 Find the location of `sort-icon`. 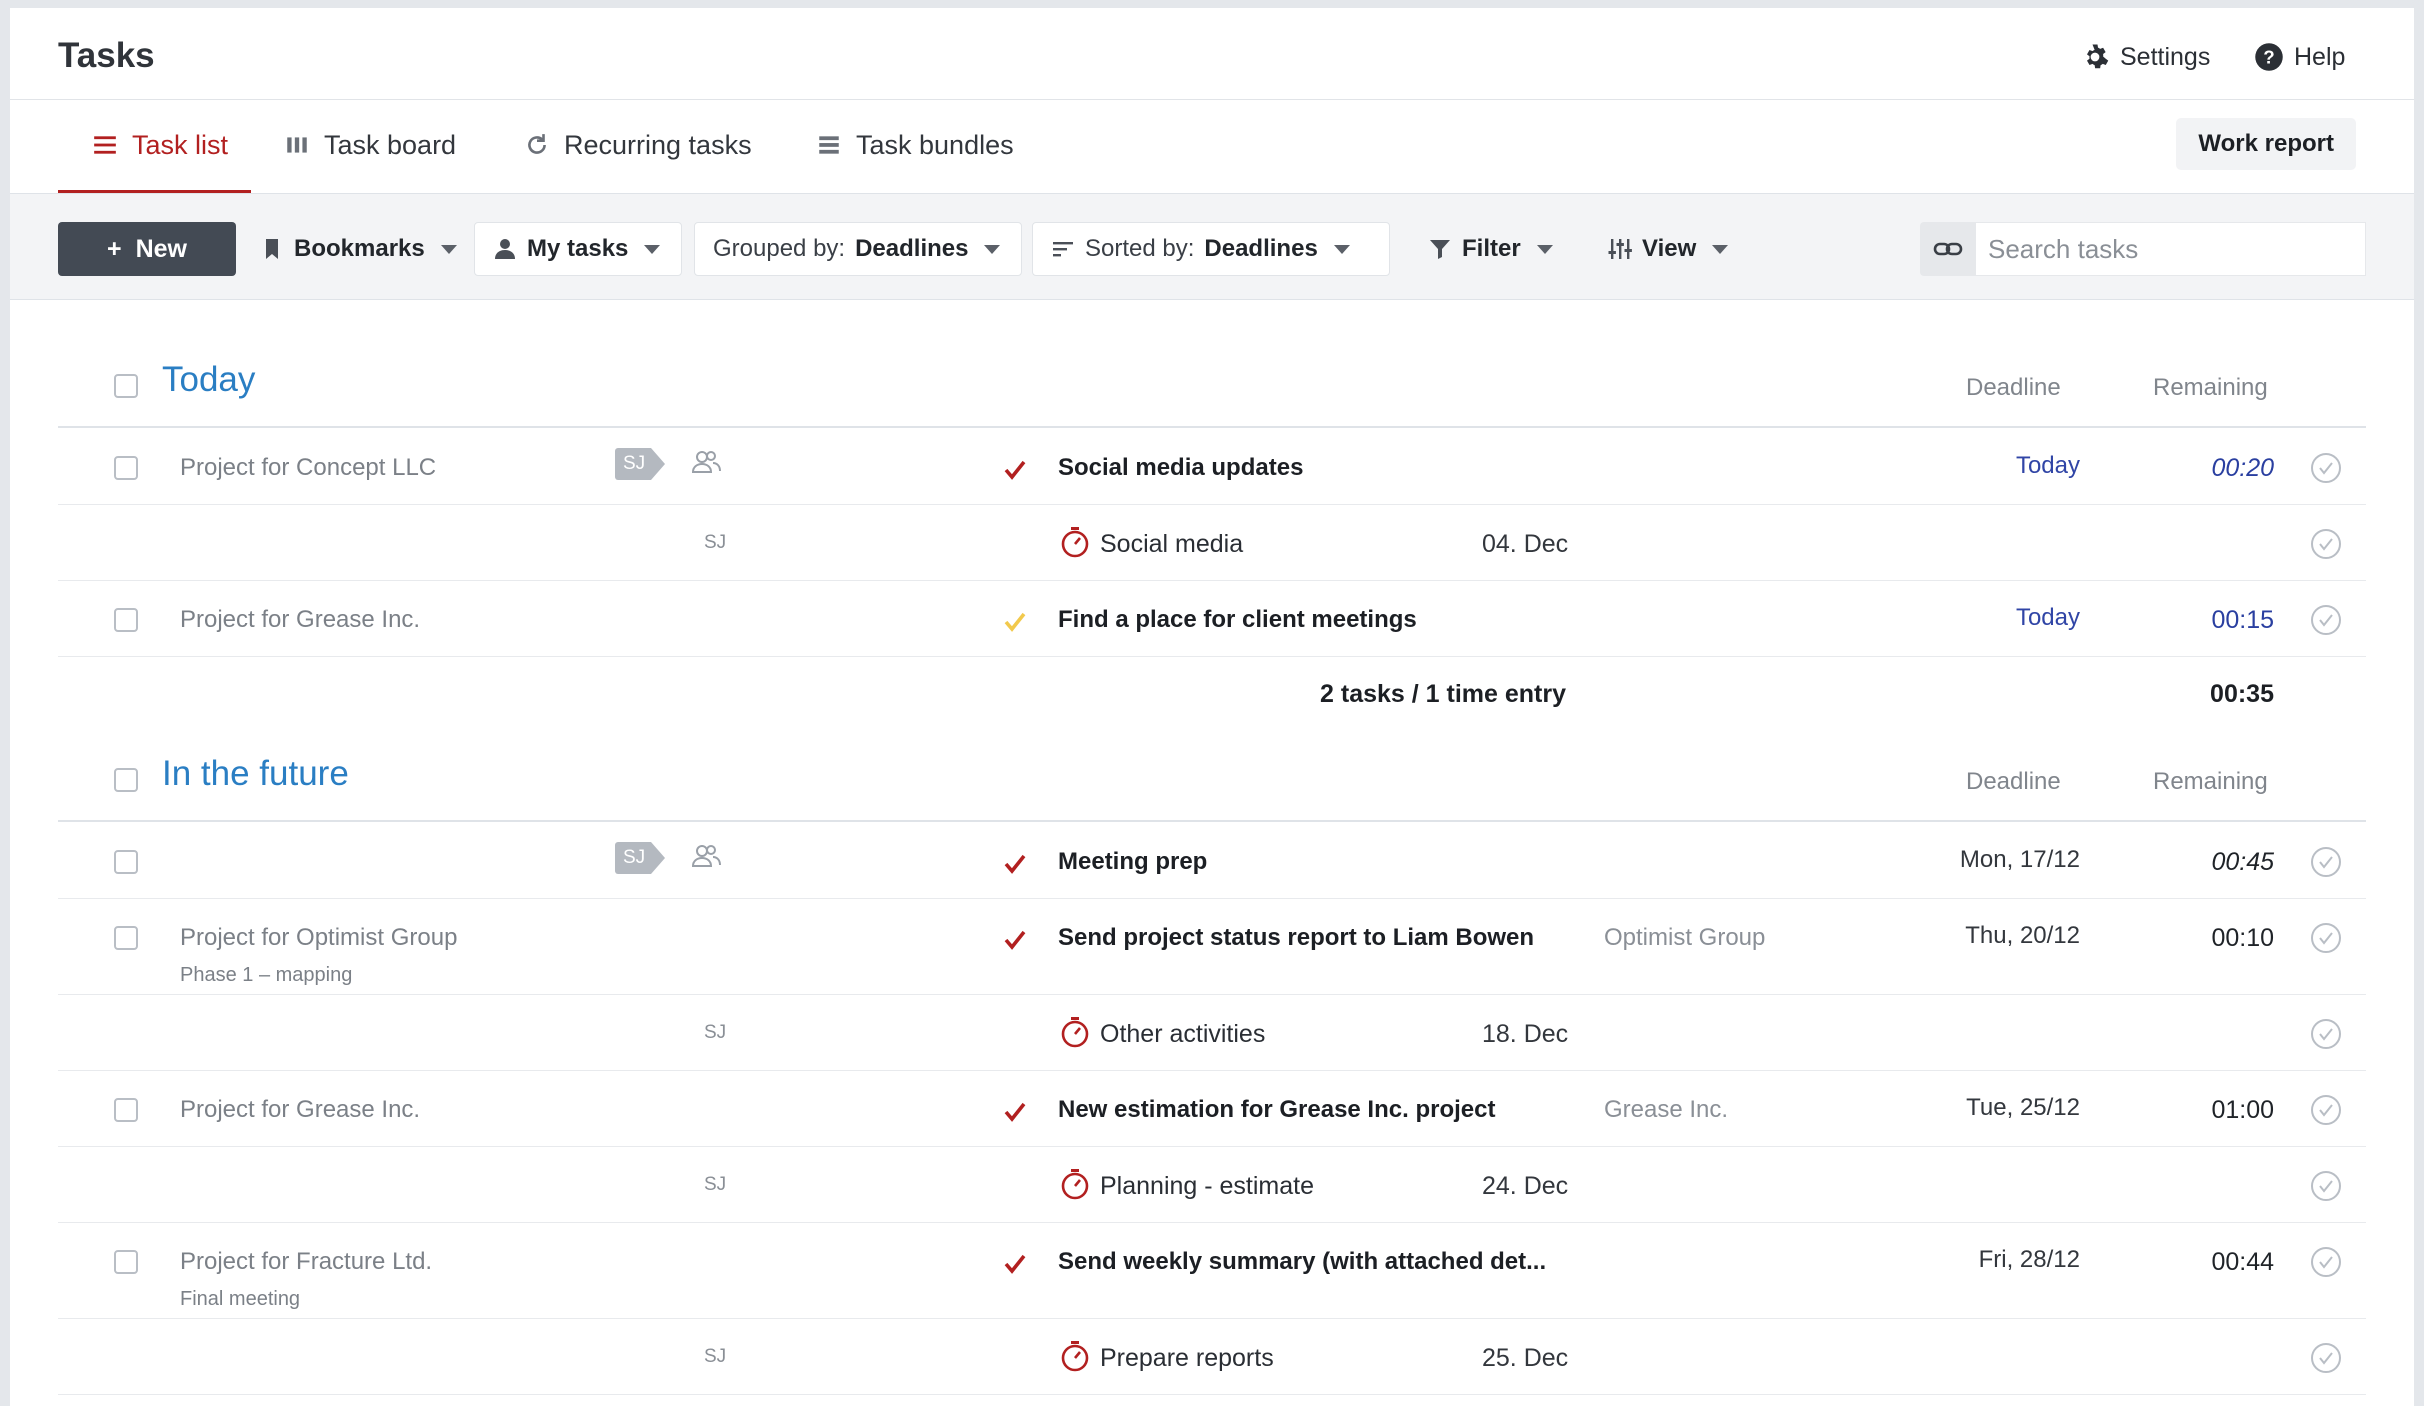

sort-icon is located at coordinates (1063, 249).